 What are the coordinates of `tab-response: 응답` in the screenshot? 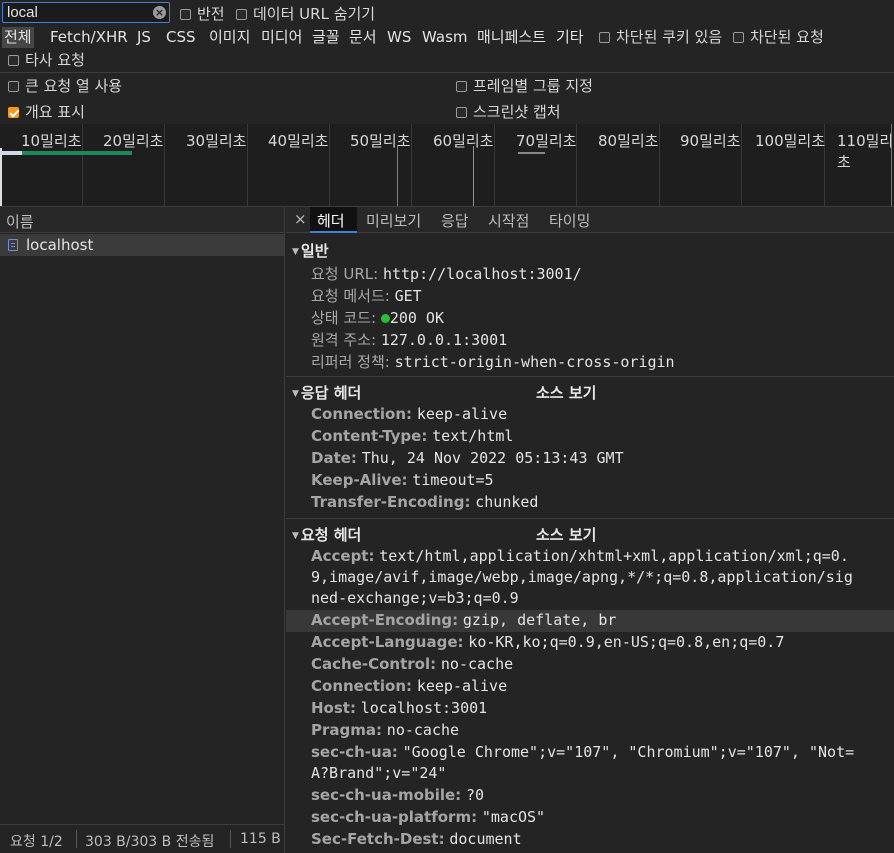 It's located at (455, 220).